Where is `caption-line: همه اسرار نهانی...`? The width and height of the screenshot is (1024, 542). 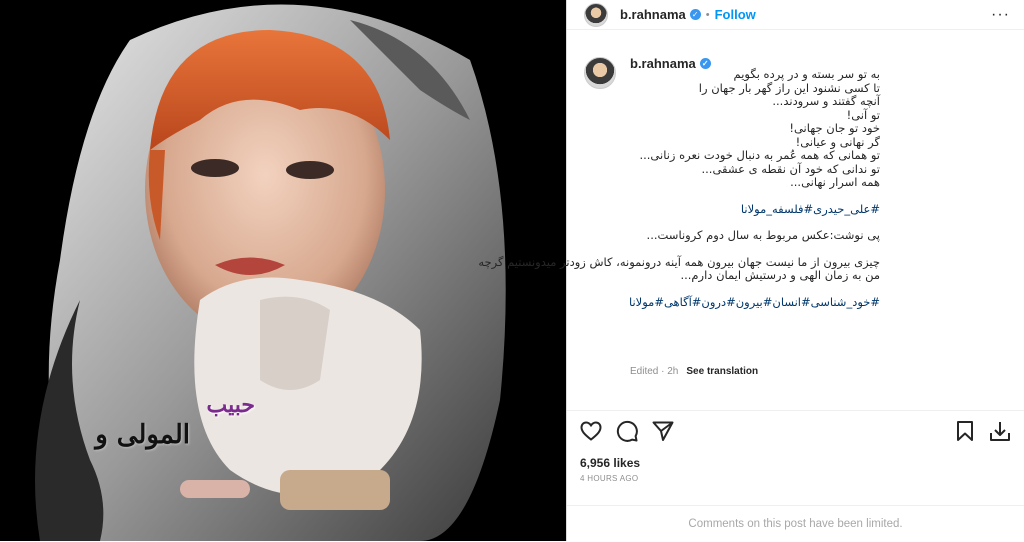
caption-line: همه اسرار نهانی... is located at coordinates (835, 182).